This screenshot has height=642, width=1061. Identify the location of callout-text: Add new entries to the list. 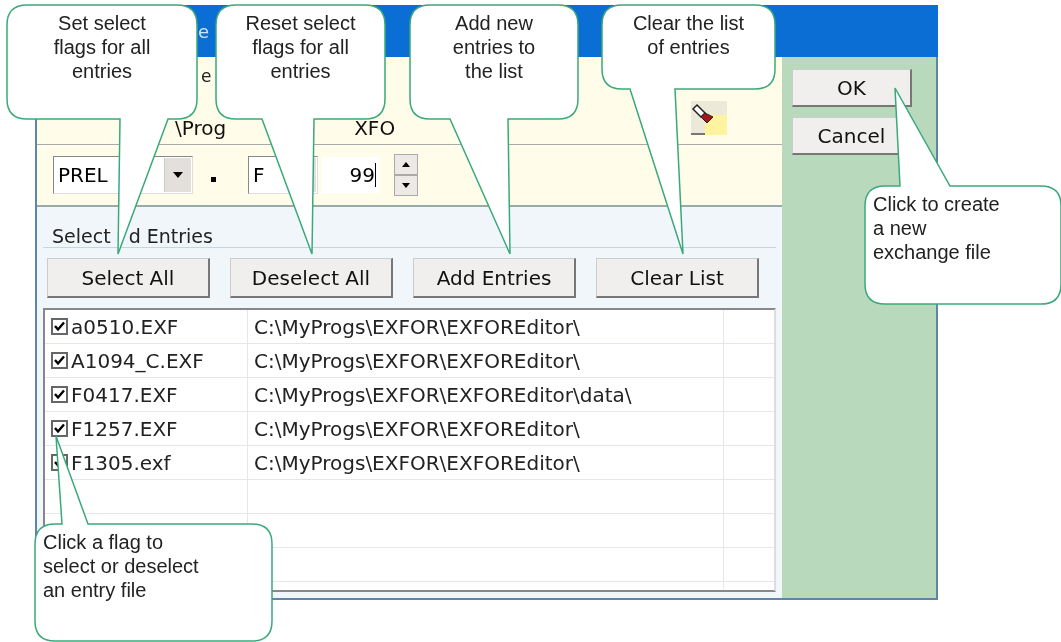
(494, 47).